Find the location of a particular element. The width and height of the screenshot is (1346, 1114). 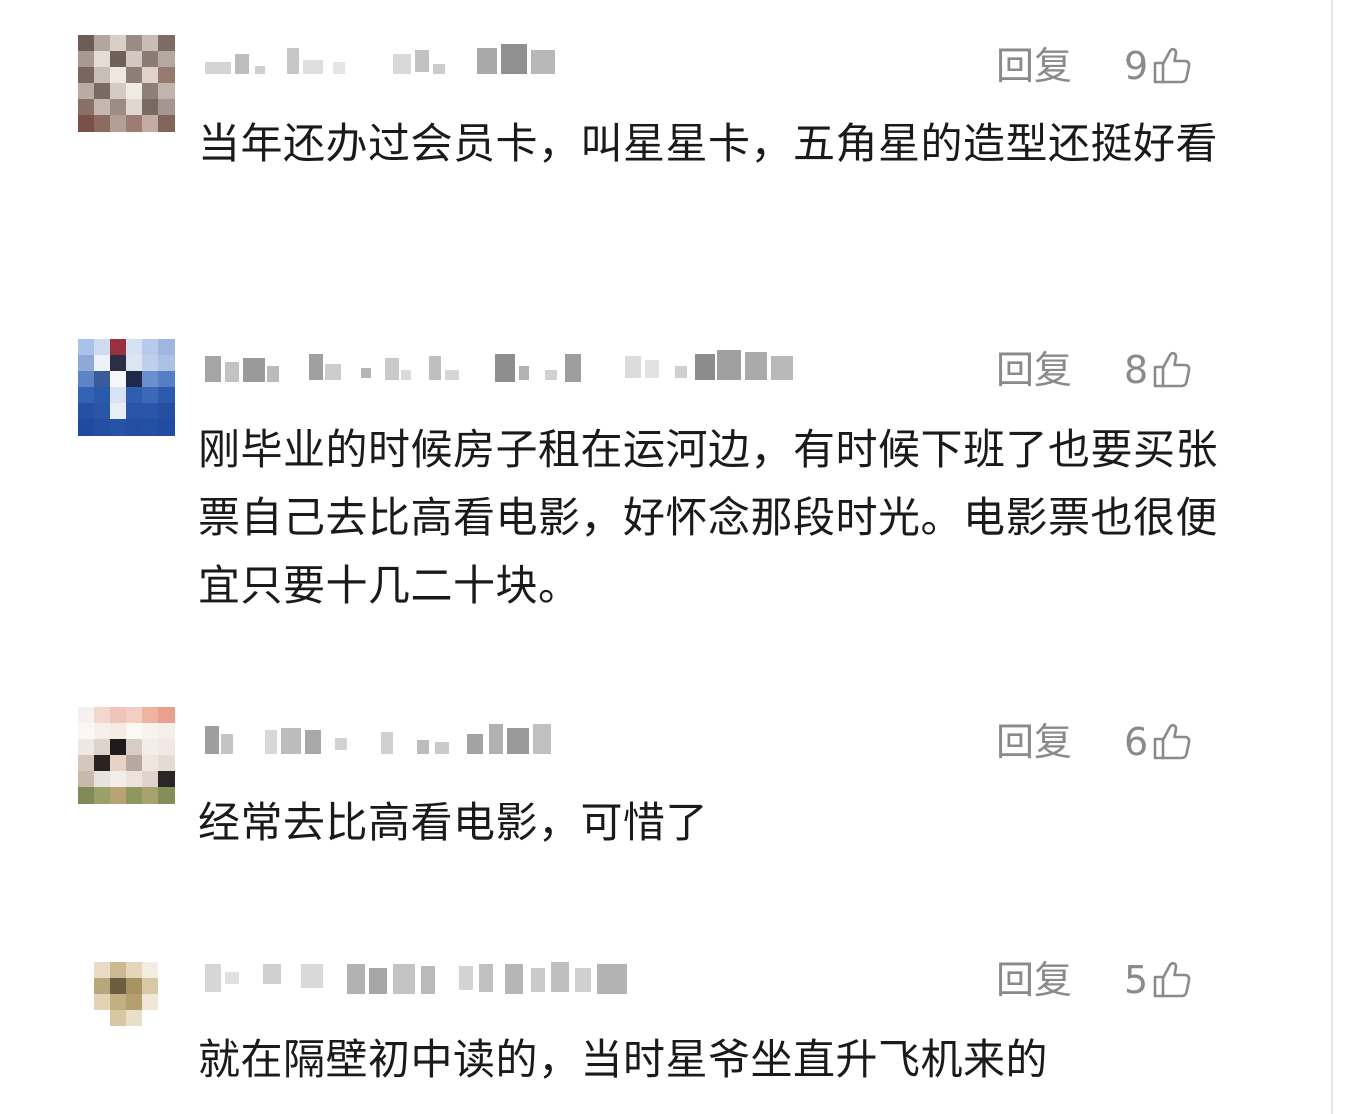

like-button: 6 is located at coordinates (1158, 742).